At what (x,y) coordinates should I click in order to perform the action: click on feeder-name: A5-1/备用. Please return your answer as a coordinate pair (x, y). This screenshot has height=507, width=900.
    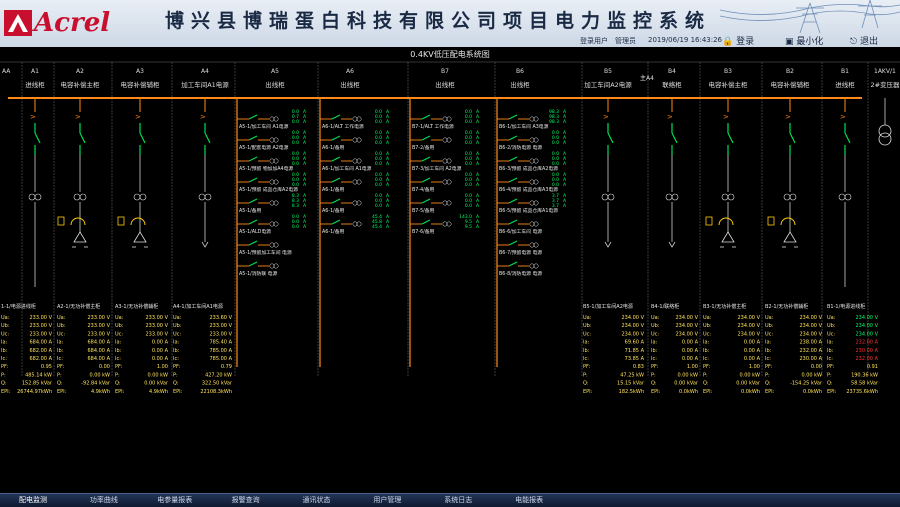
    Looking at the image, I should click on (250, 210).